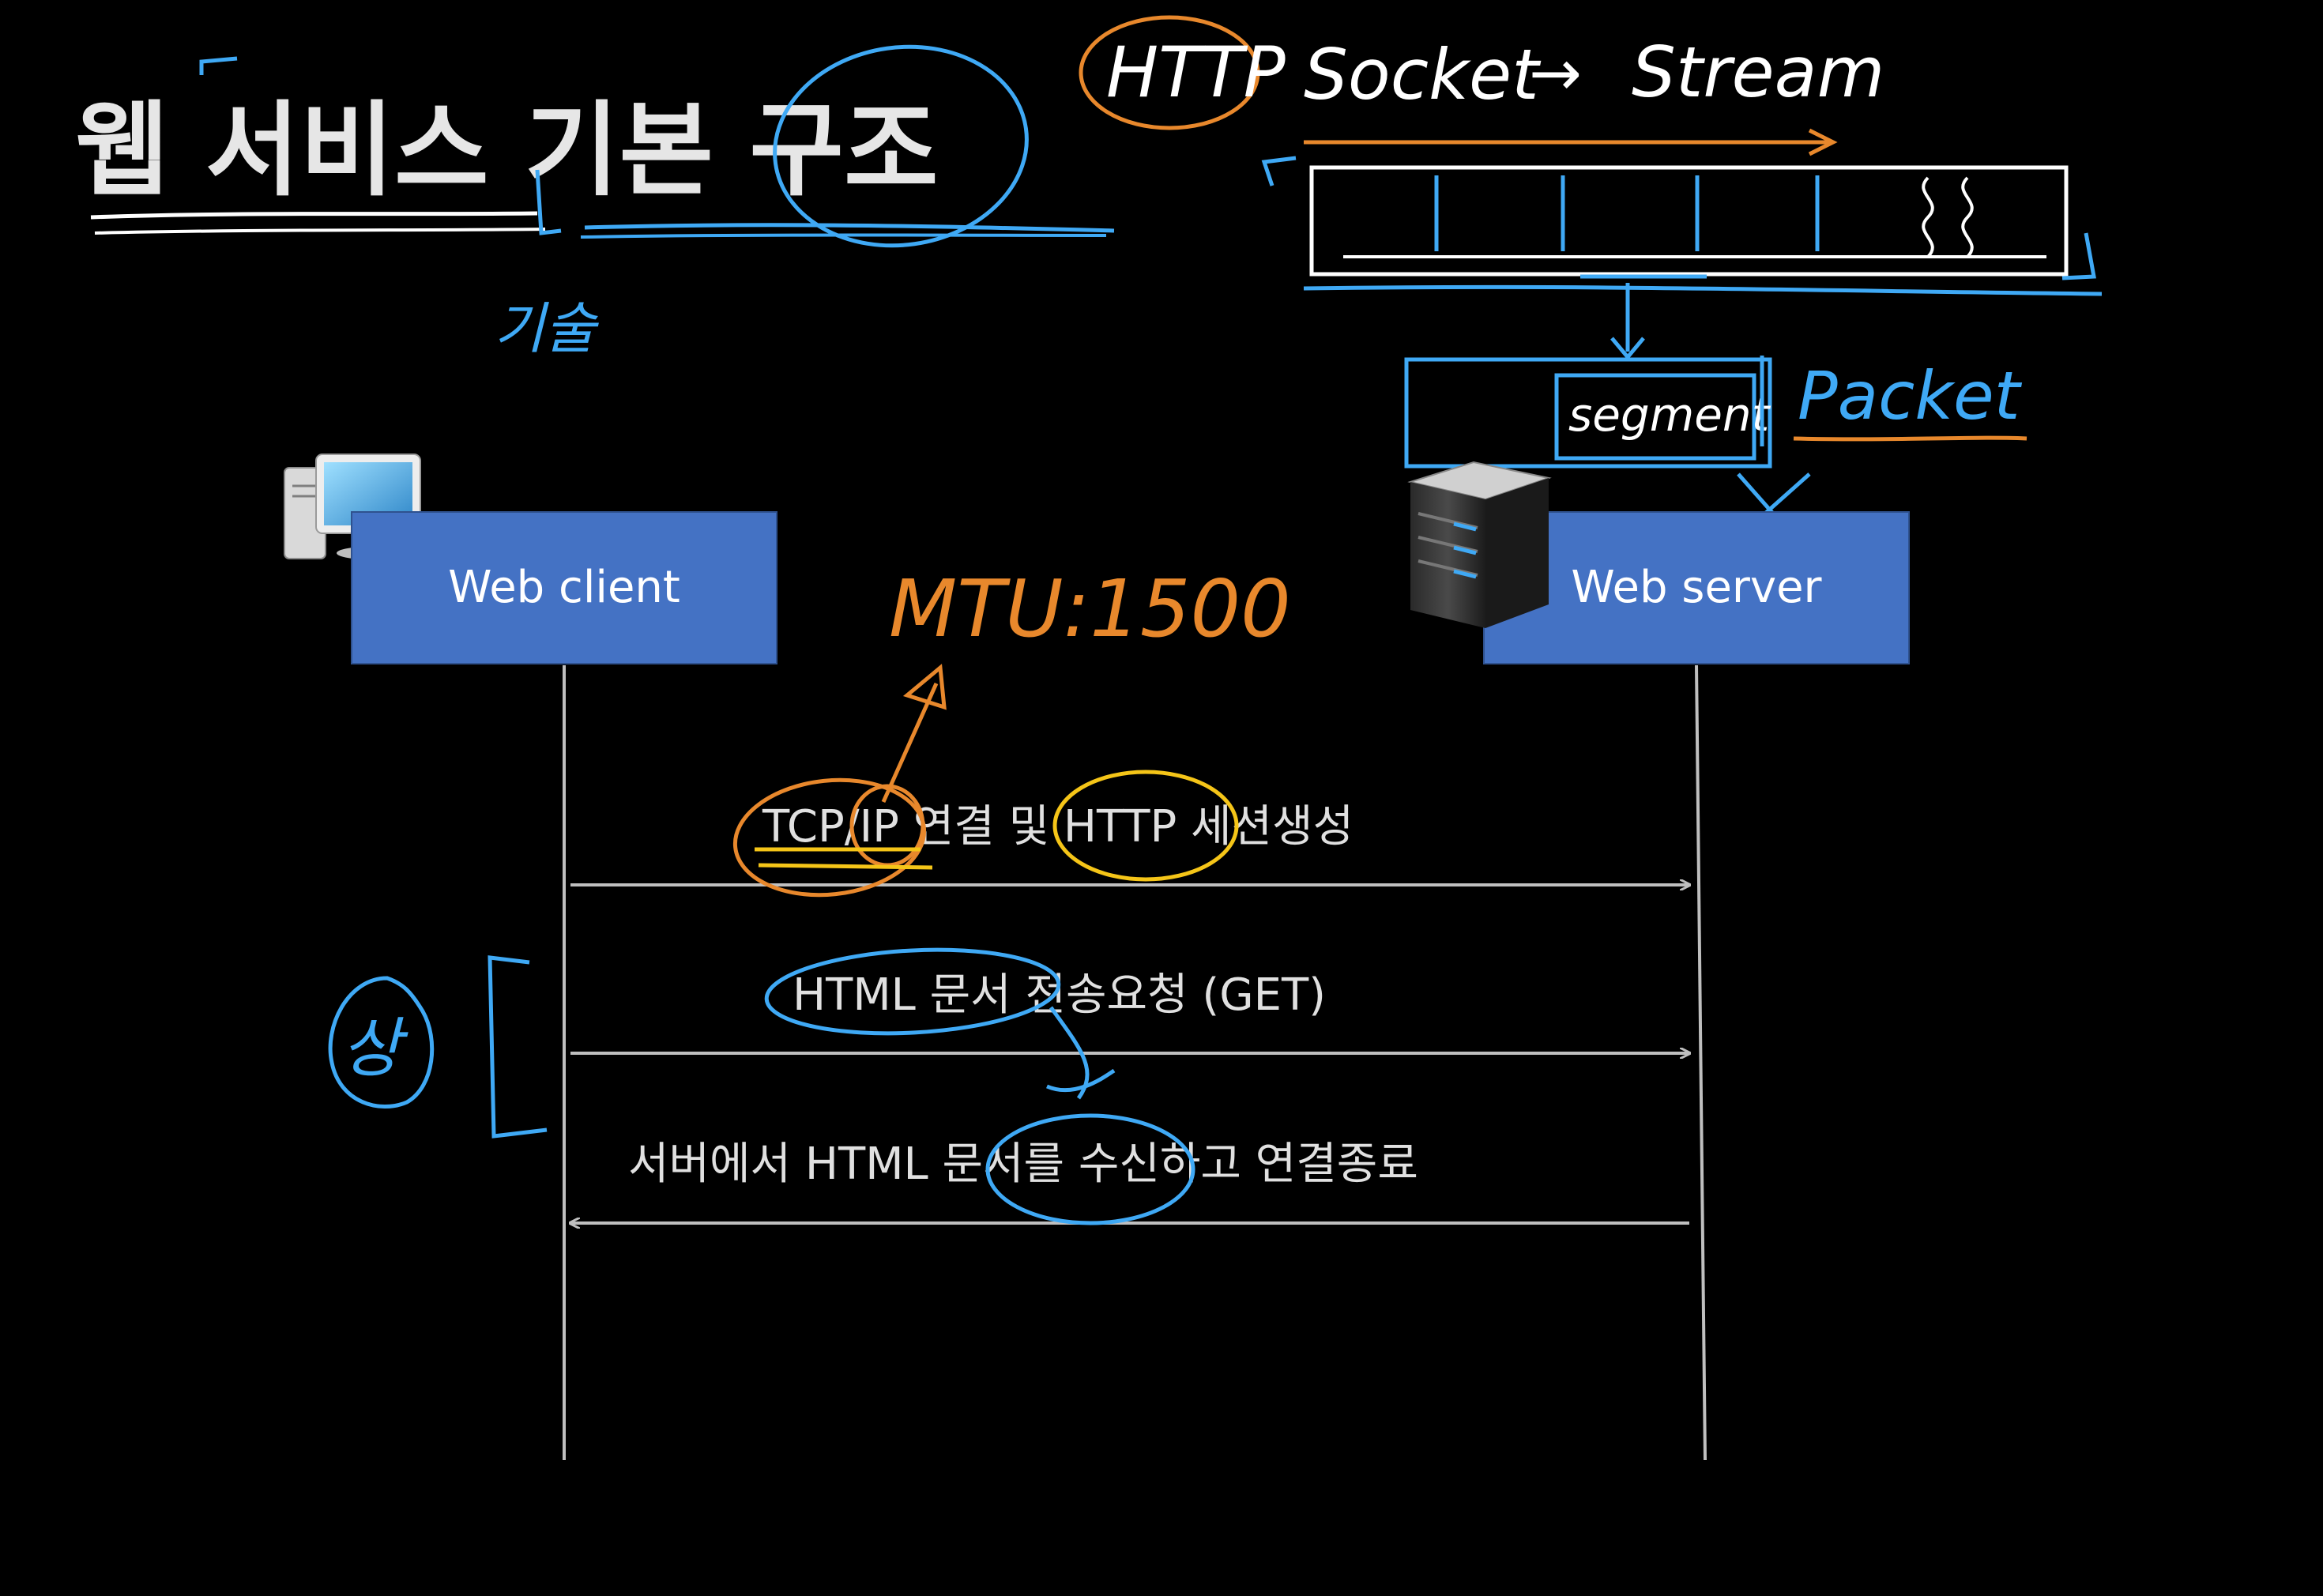 This screenshot has width=2323, height=1596. I want to click on annotation-arrow: →, so click(1555, 73).